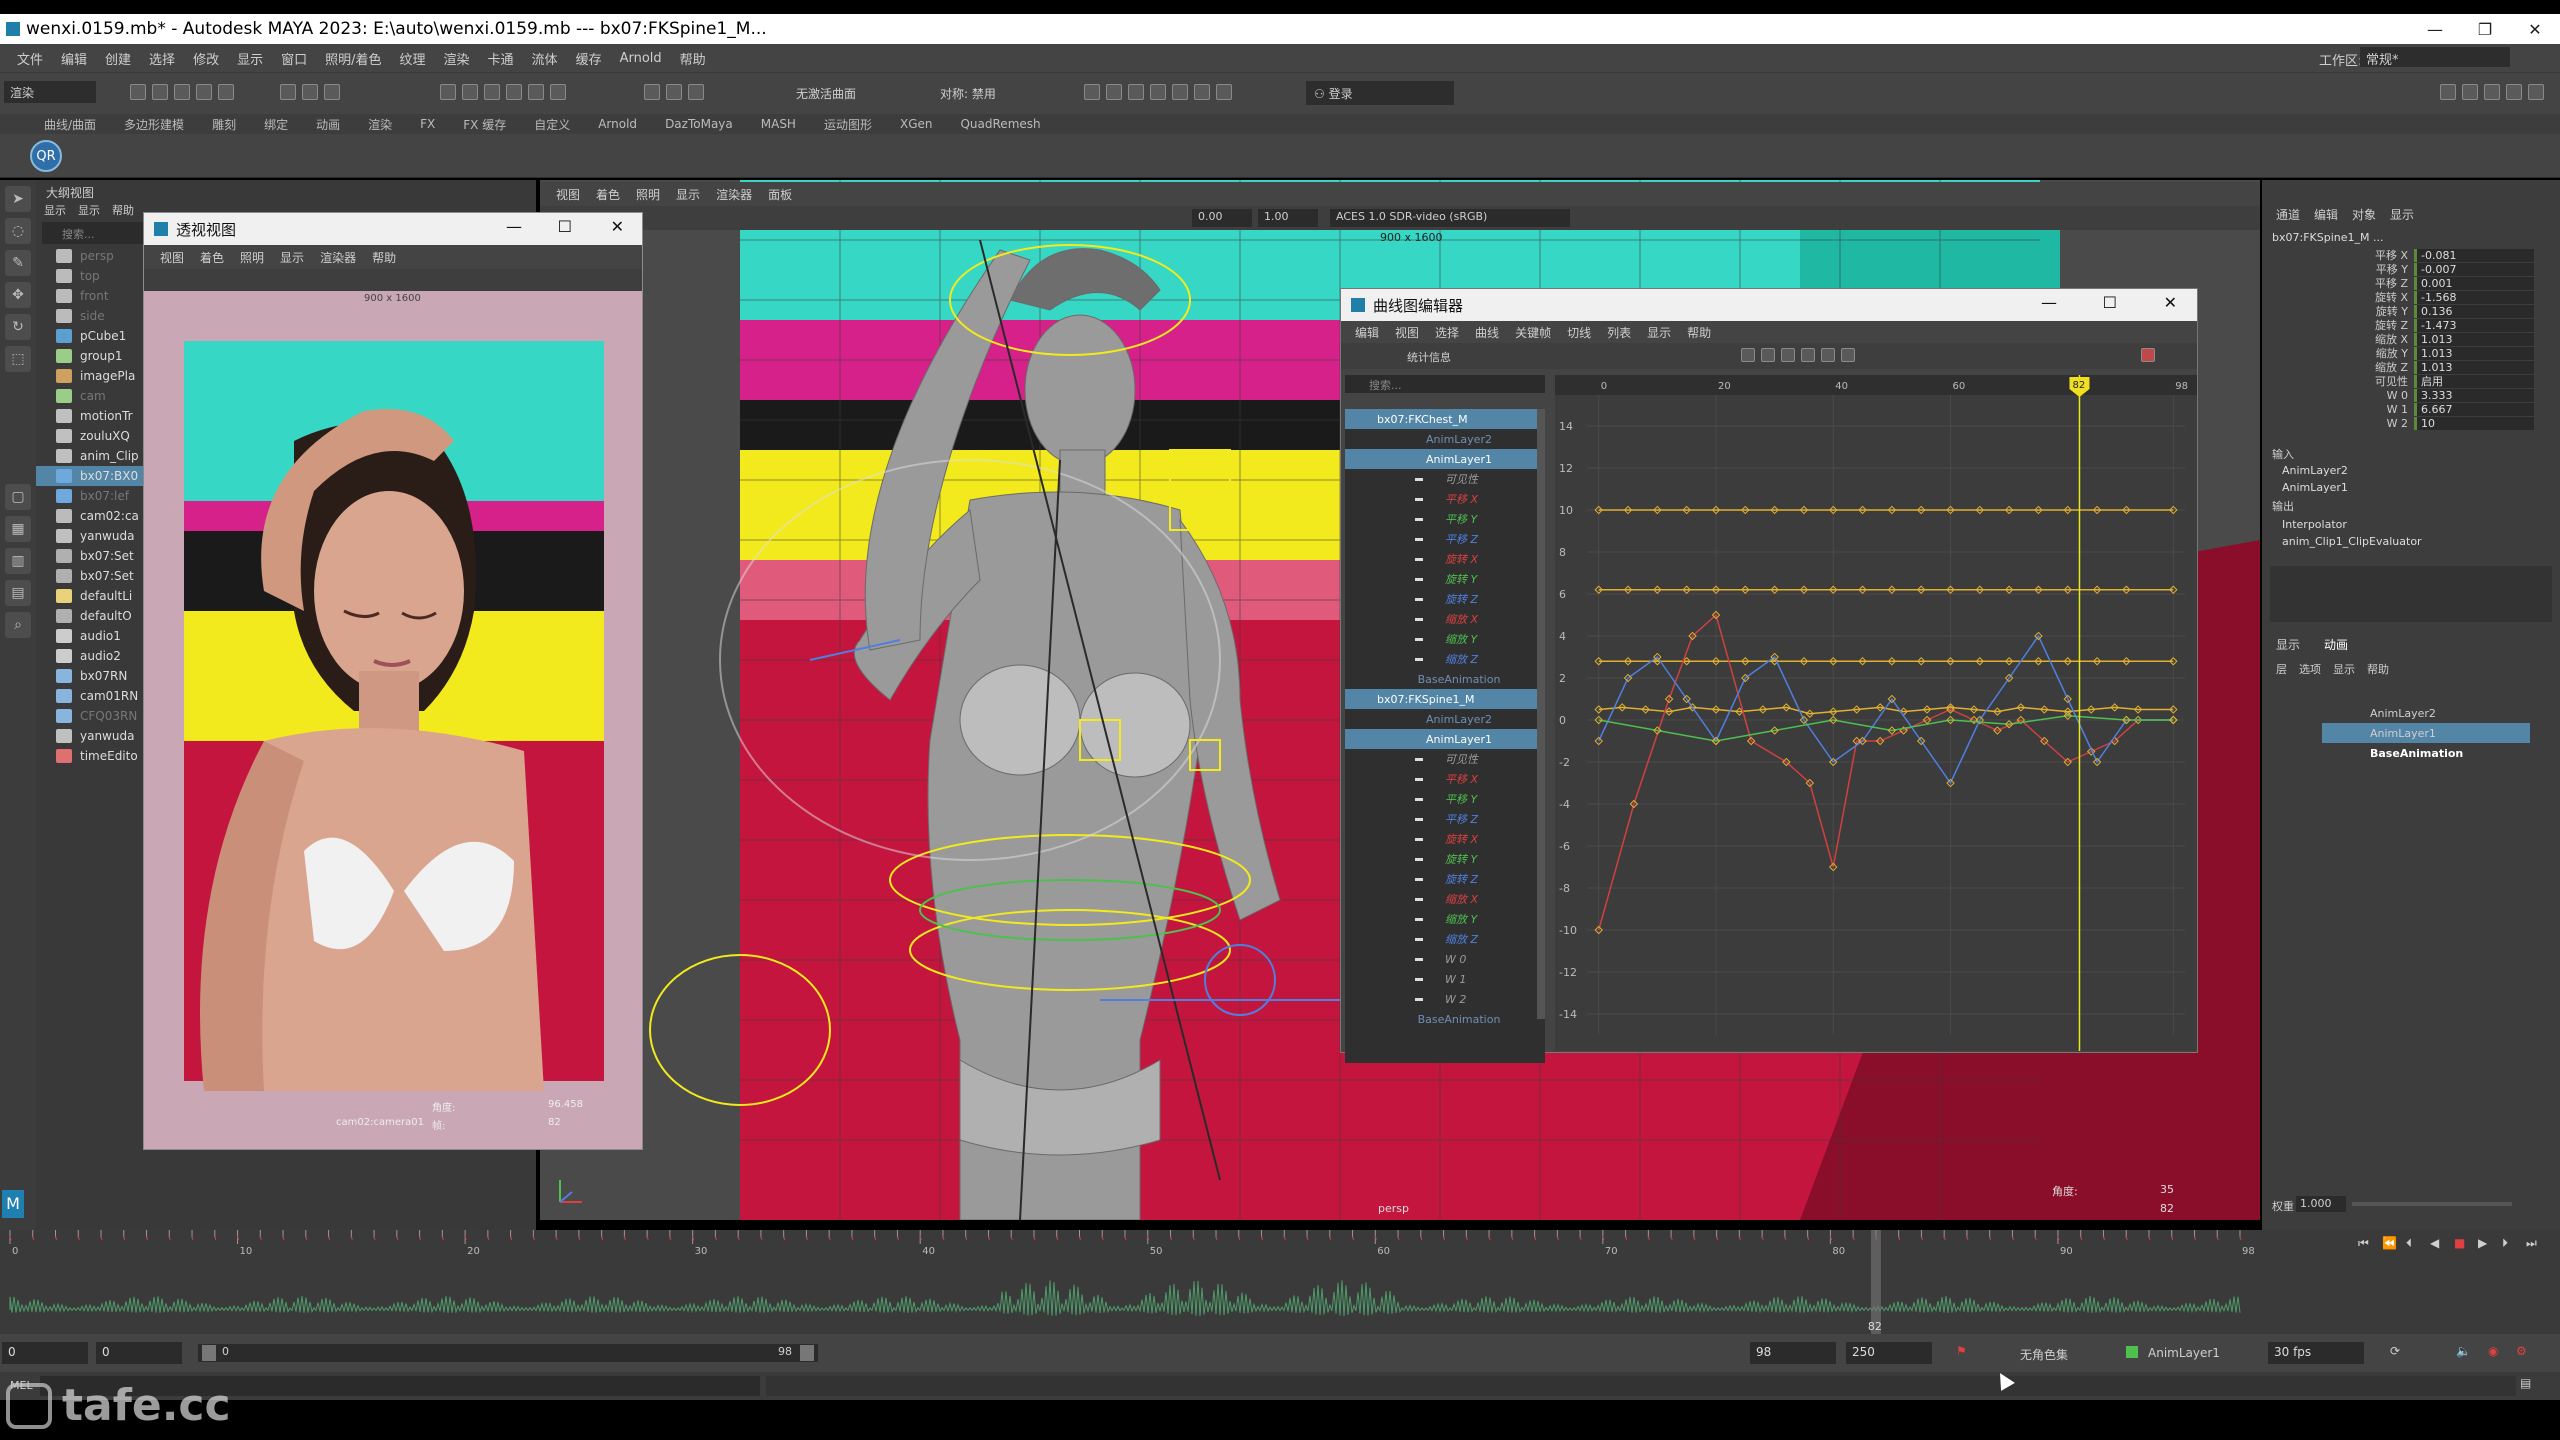 Image resolution: width=2560 pixels, height=1440 pixels. Describe the element at coordinates (2411, 753) in the screenshot. I see `anim-layer-row: BaseAnimation` at that location.